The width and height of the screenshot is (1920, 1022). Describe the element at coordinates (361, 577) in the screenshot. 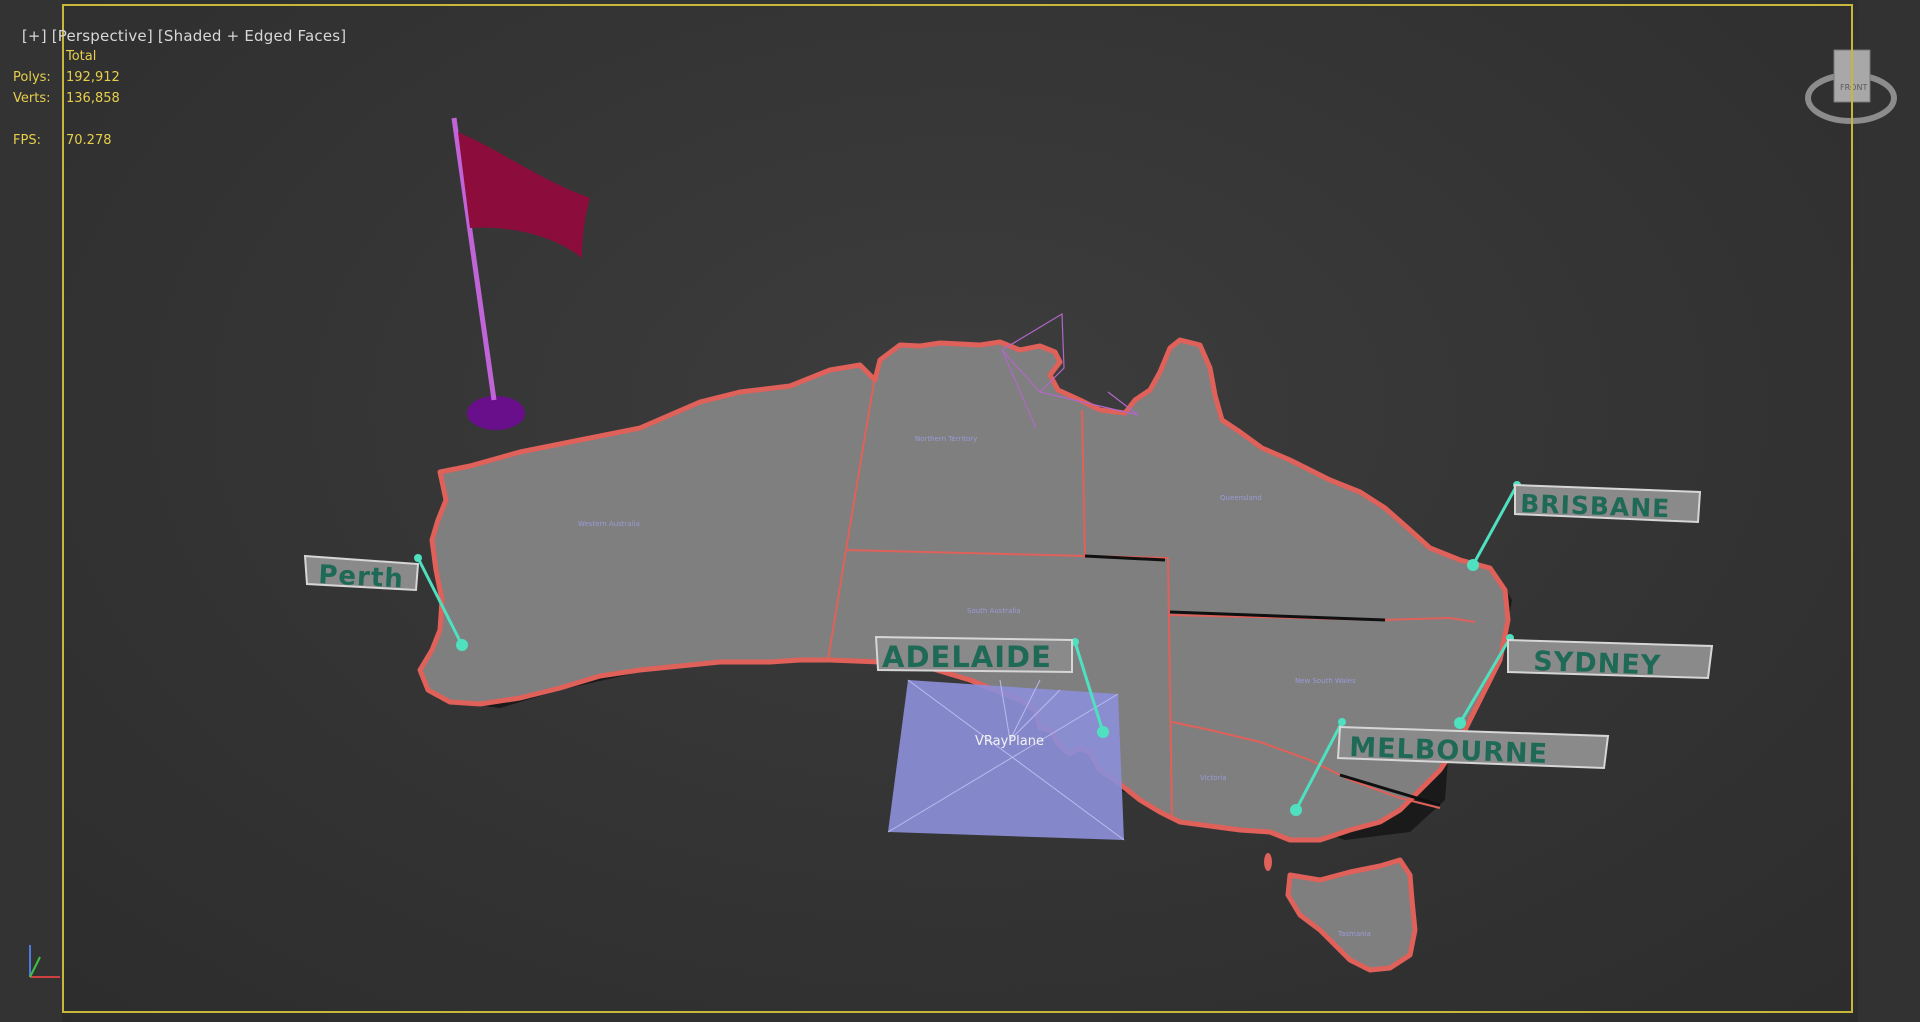

I see `perth-label: Perth` at that location.